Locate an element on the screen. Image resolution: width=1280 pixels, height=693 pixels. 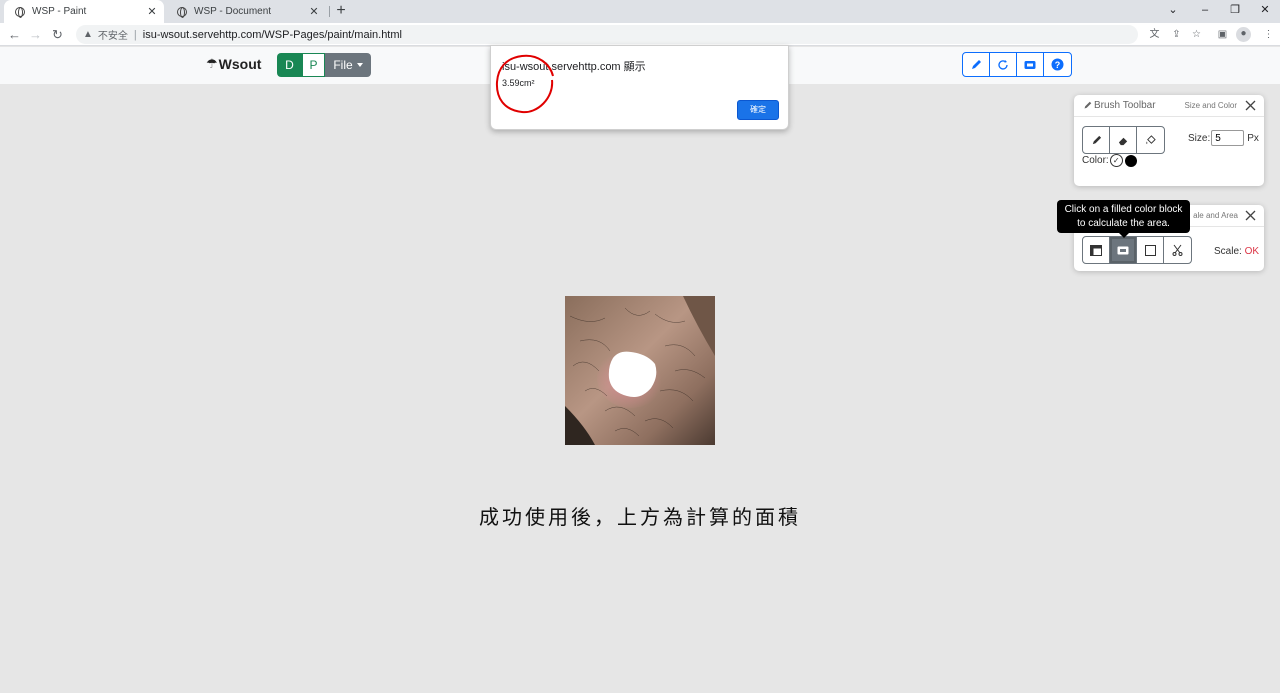
help-button: ? is located at coordinates (1057, 64).